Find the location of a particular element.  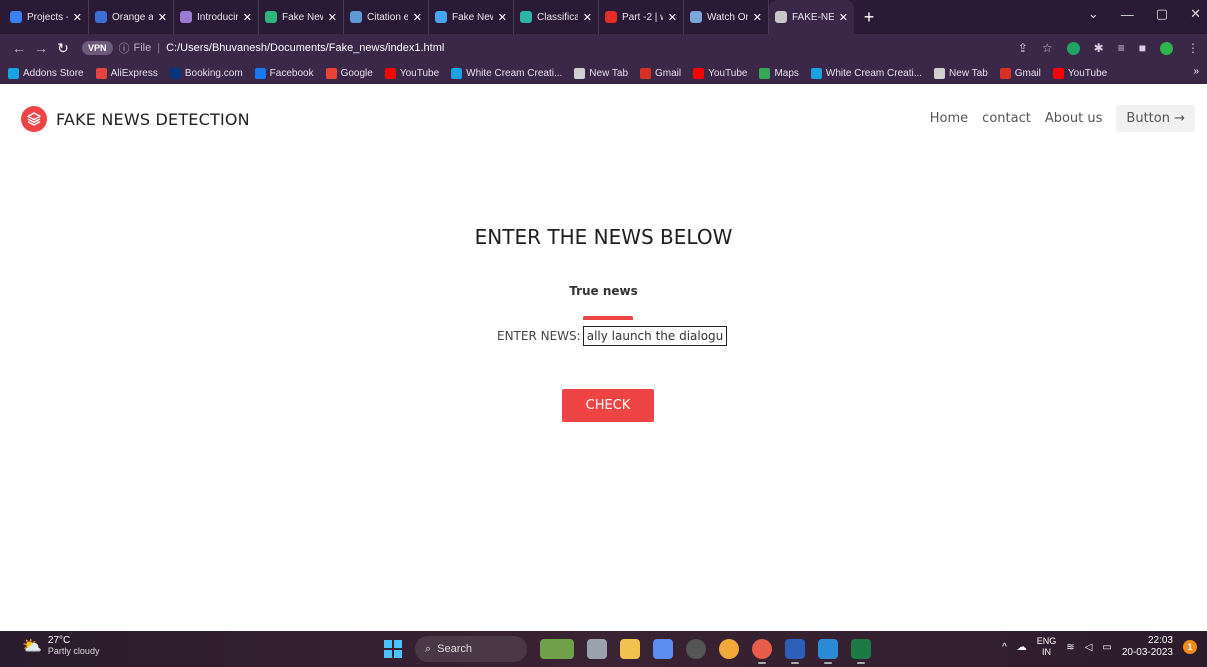

taskbar-search: ⌕ Search is located at coordinates (471, 649).